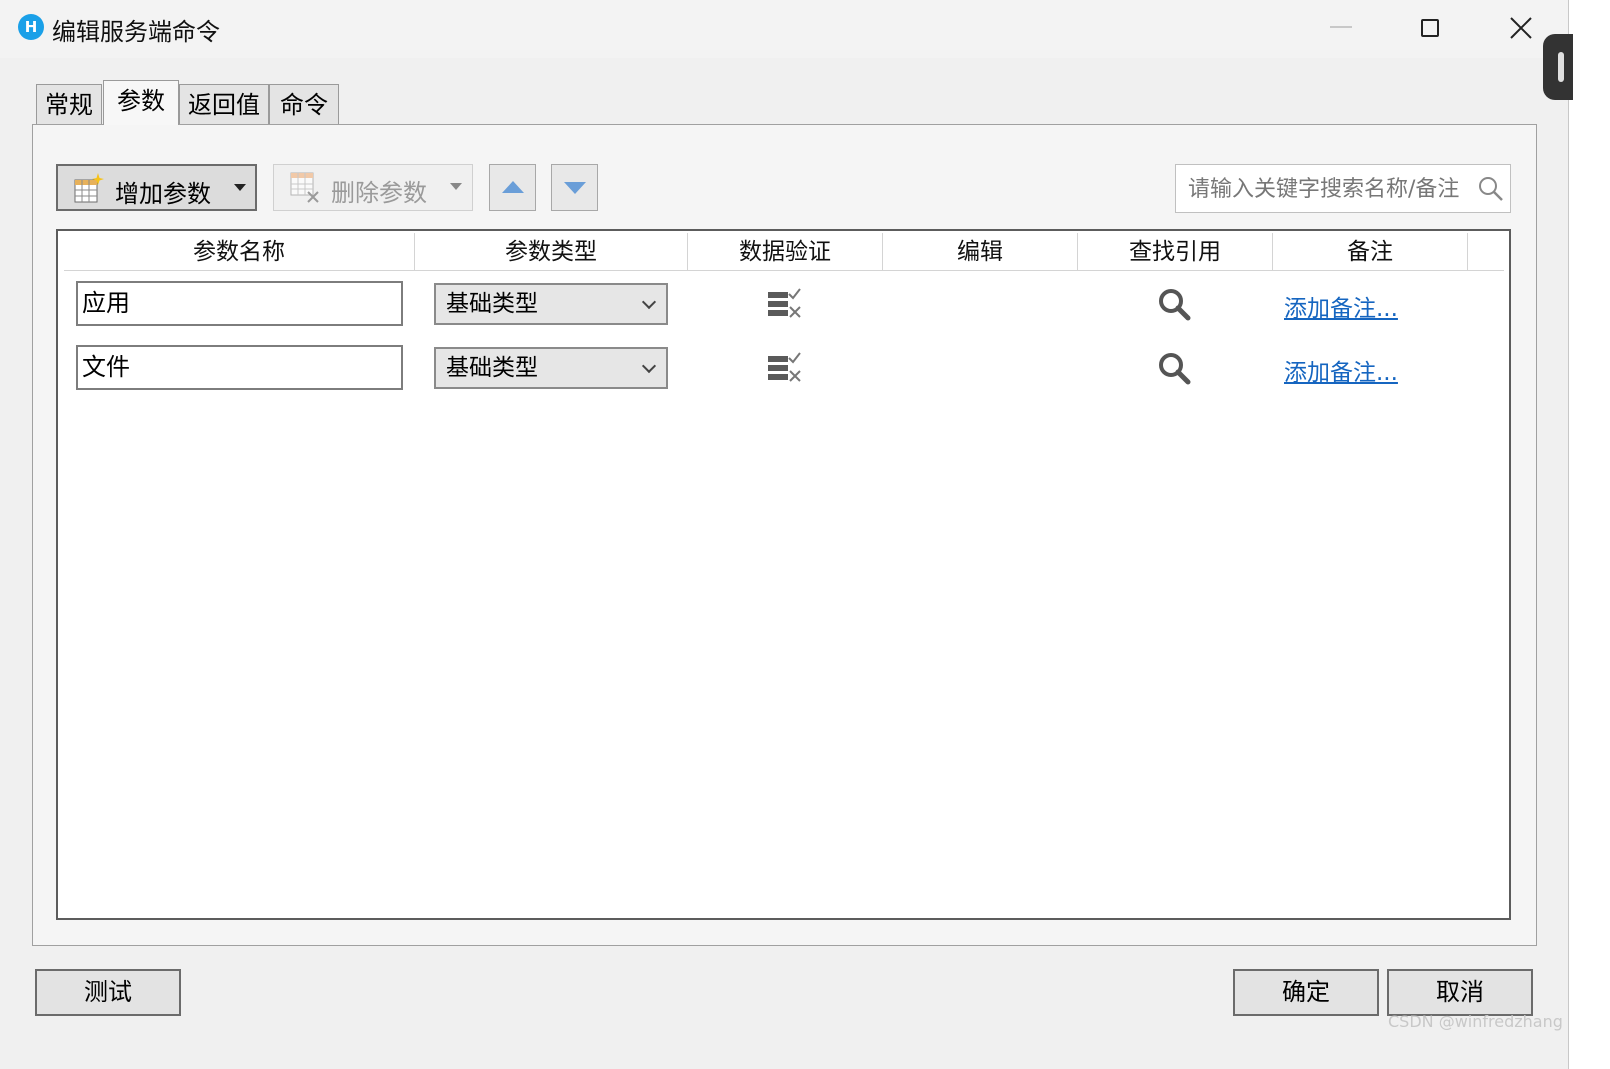  Describe the element at coordinates (1341, 27) in the screenshot. I see `minimize-button` at that location.